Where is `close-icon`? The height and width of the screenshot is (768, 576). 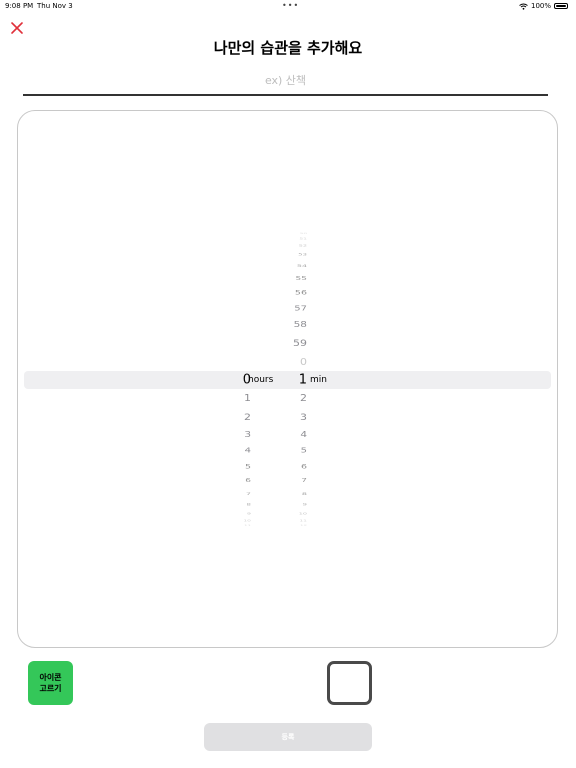
close-icon is located at coordinates (17, 28).